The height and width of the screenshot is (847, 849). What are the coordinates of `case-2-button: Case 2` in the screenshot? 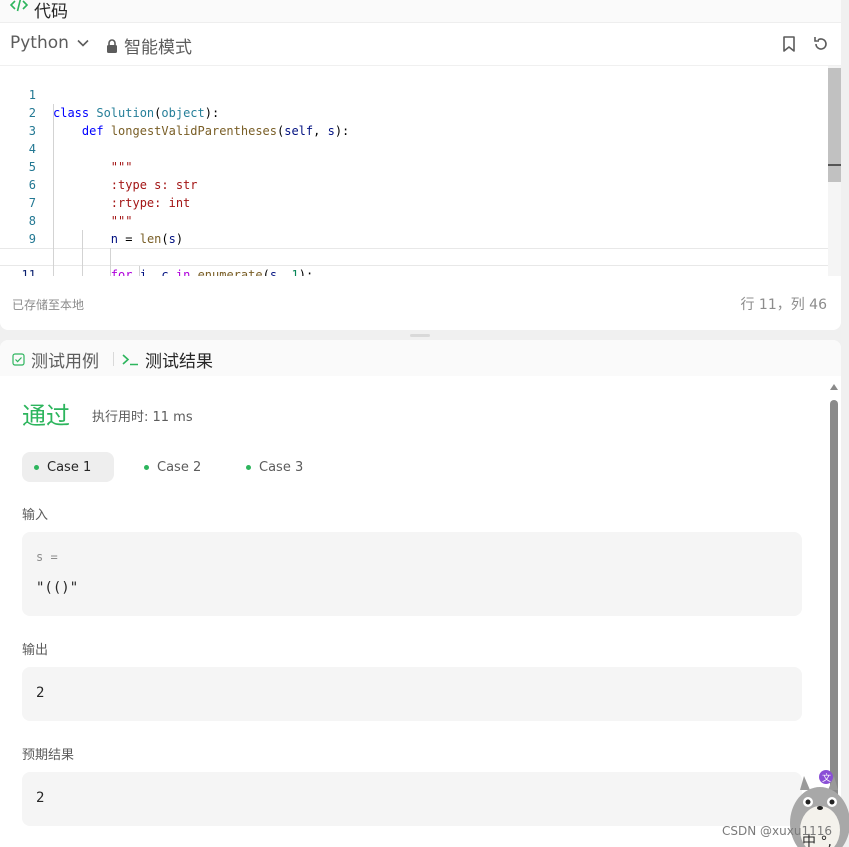 It's located at (172, 467).